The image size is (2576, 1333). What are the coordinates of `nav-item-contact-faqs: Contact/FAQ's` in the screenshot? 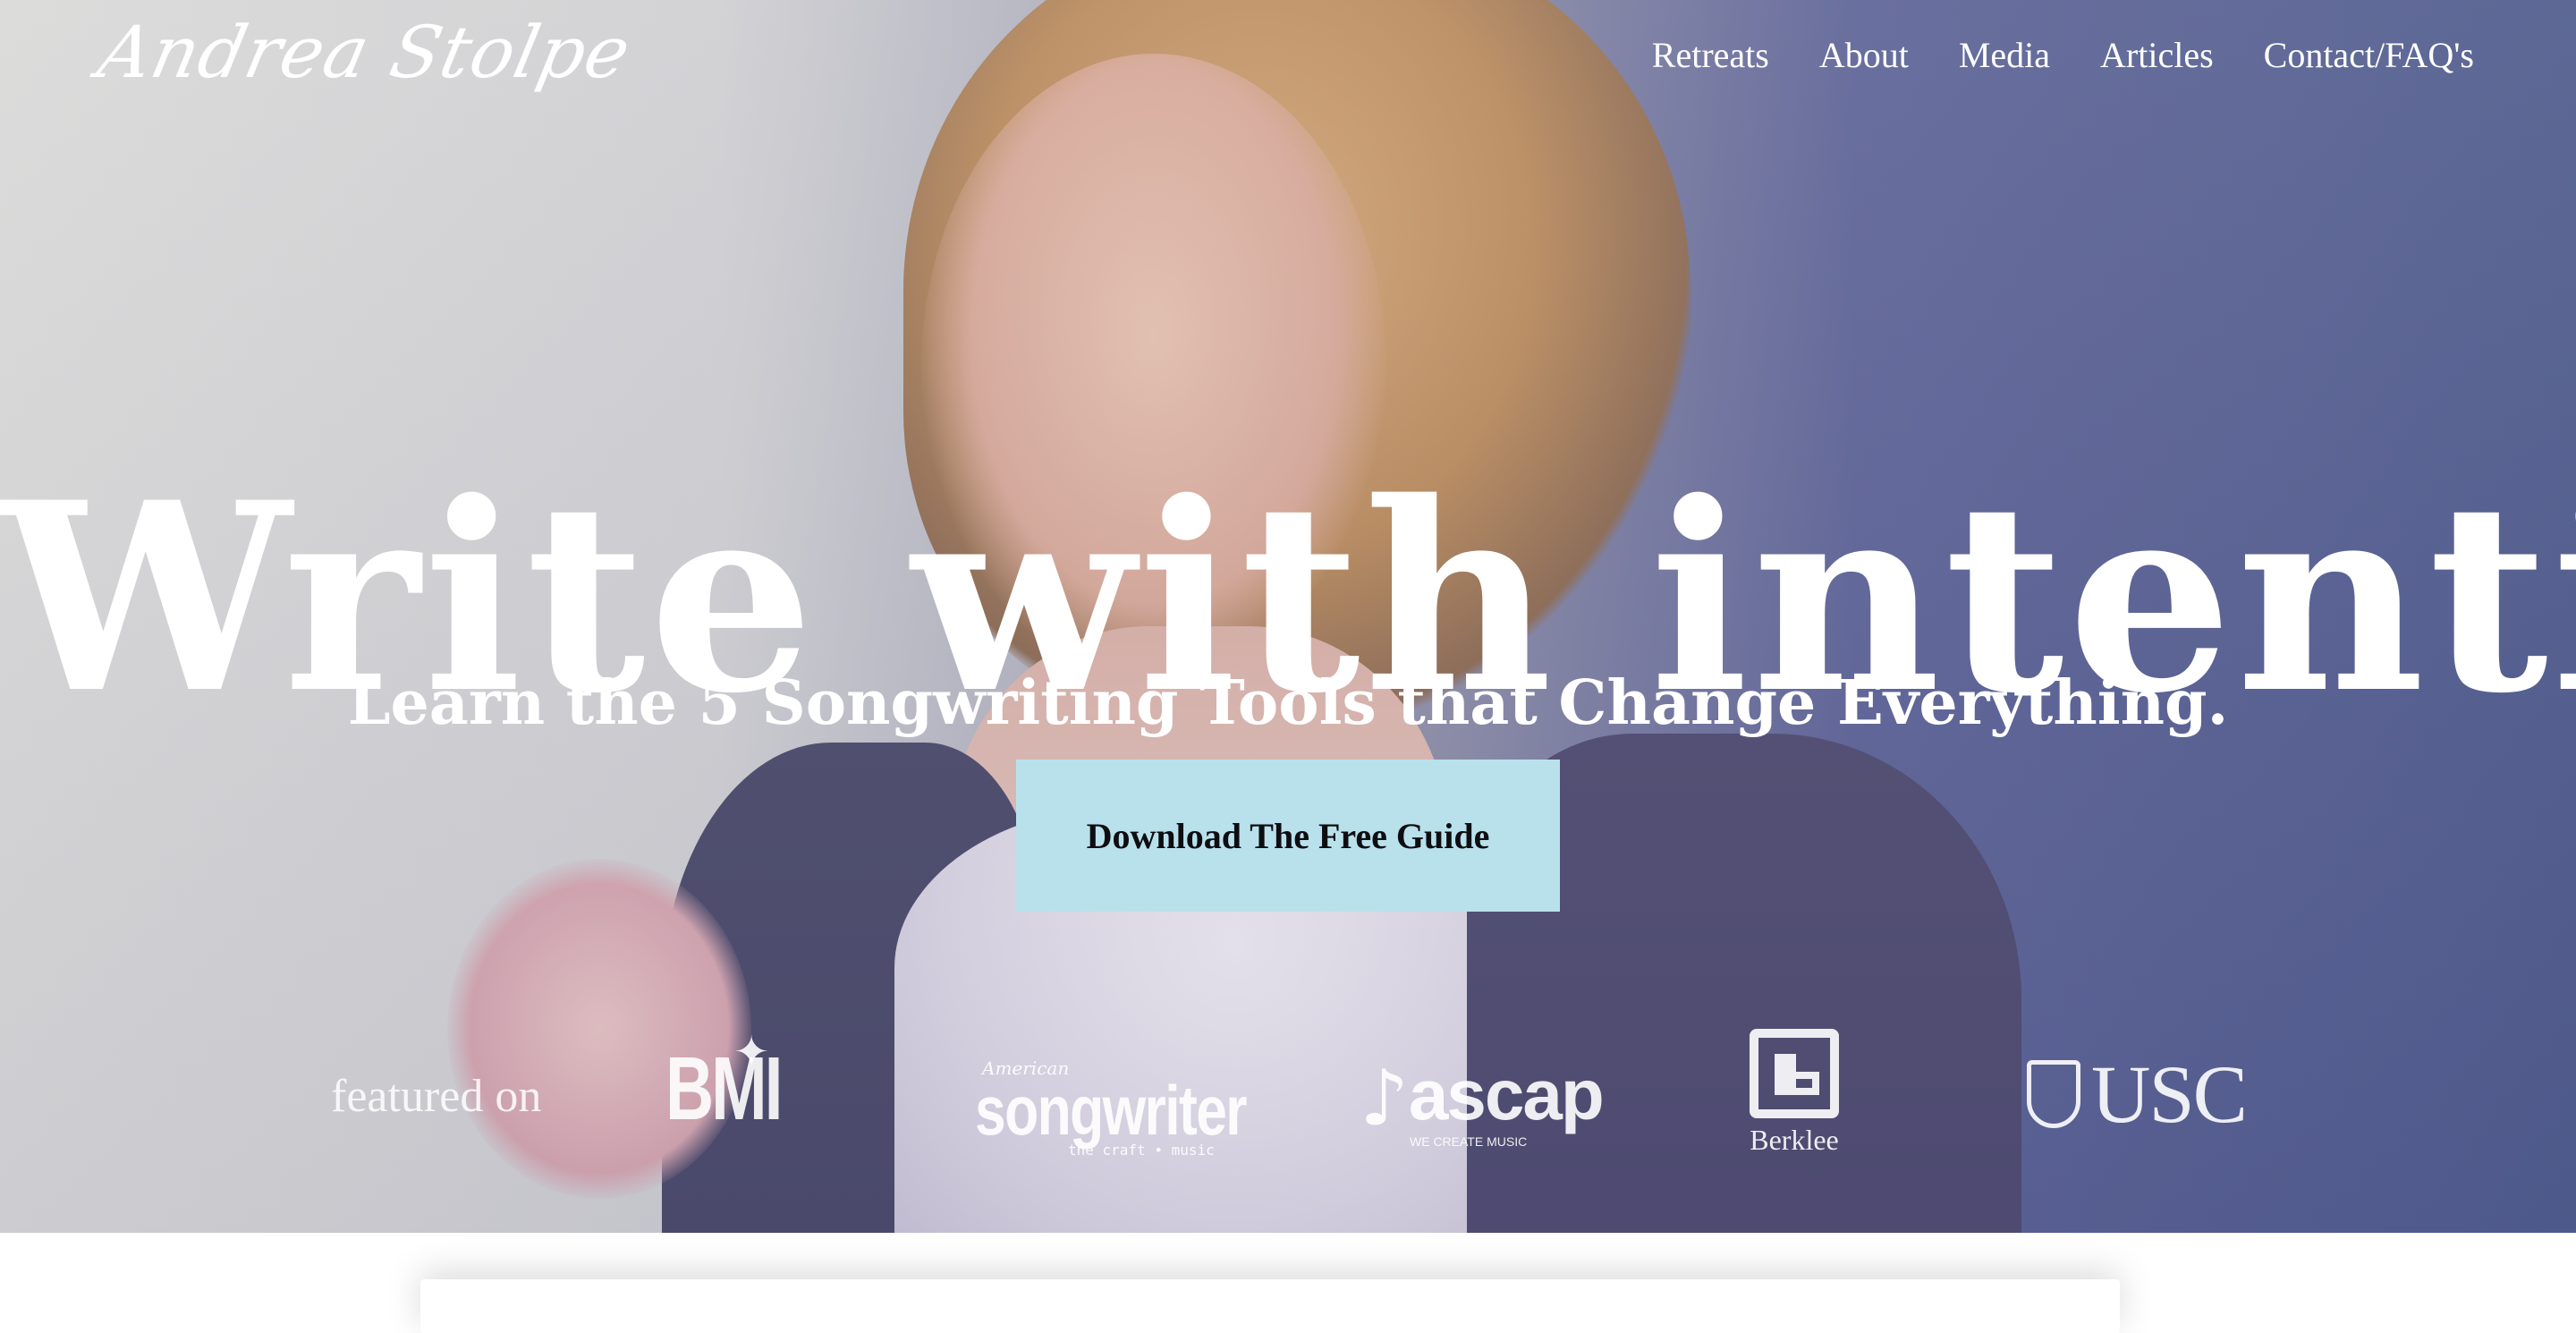 It's located at (2369, 55).